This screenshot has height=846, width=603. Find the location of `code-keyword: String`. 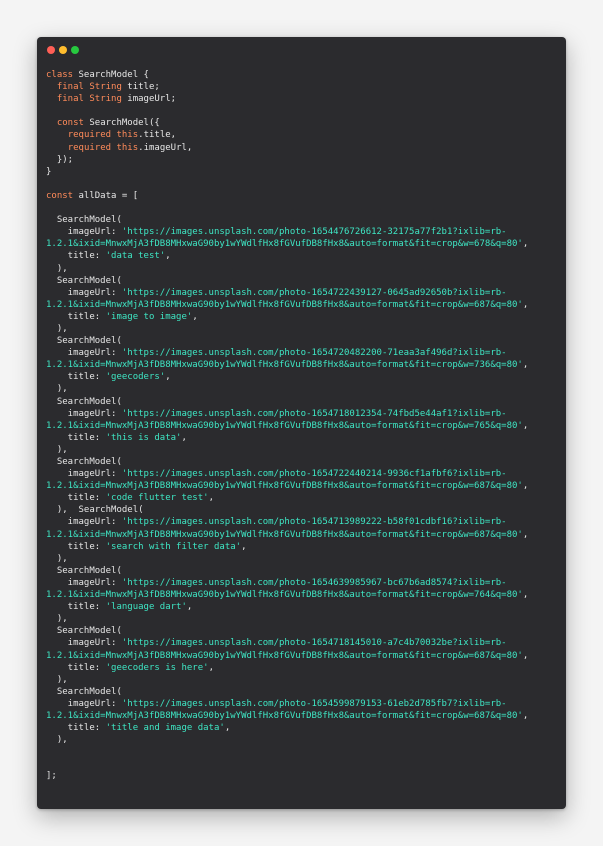

code-keyword: String is located at coordinates (105, 99).